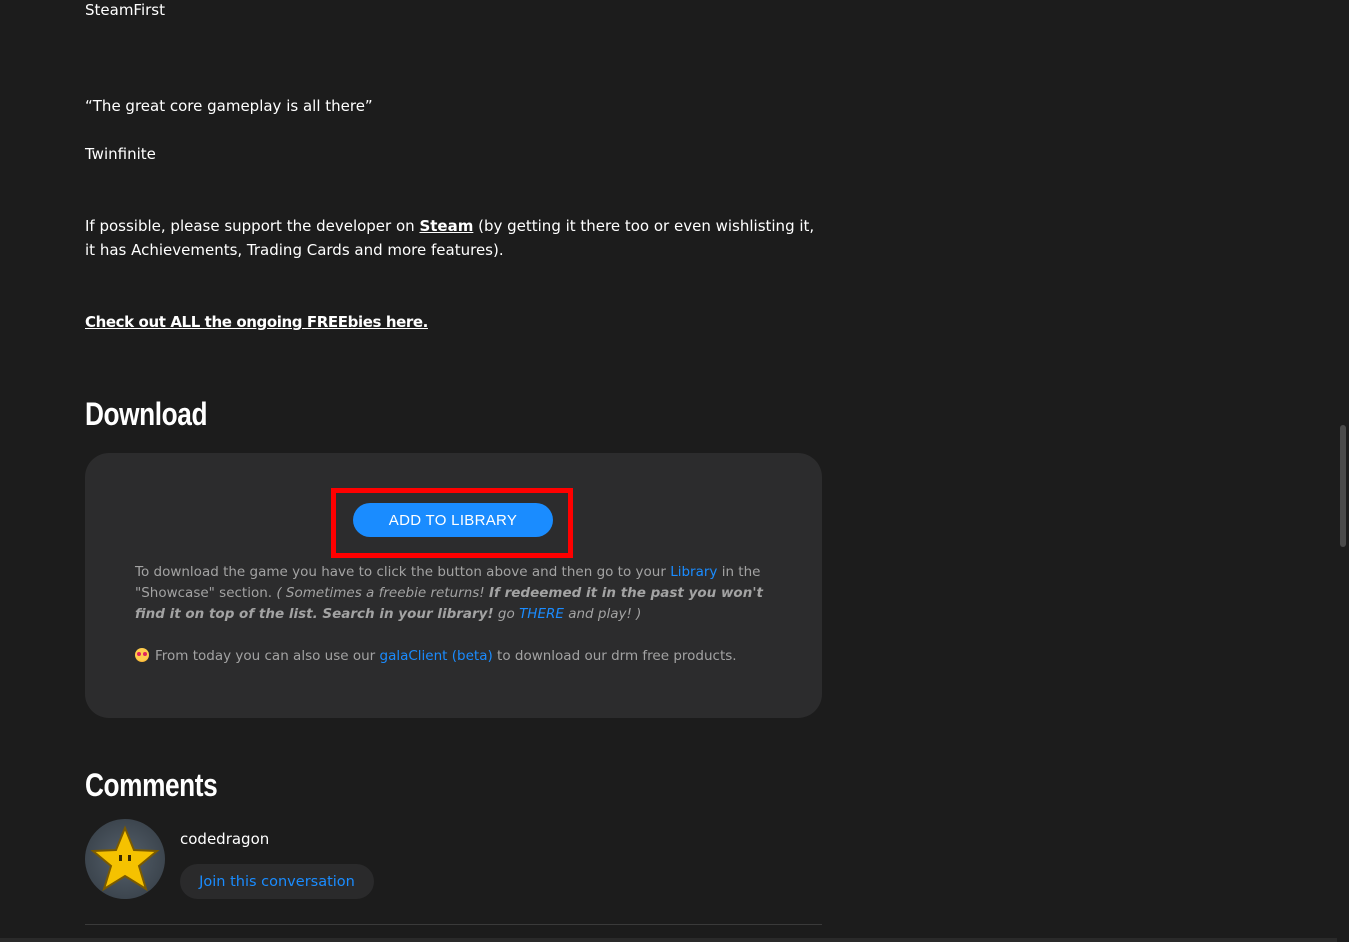 The width and height of the screenshot is (1349, 942). What do you see at coordinates (602, 614) in the screenshot?
I see `note-close: and play! )` at bounding box center [602, 614].